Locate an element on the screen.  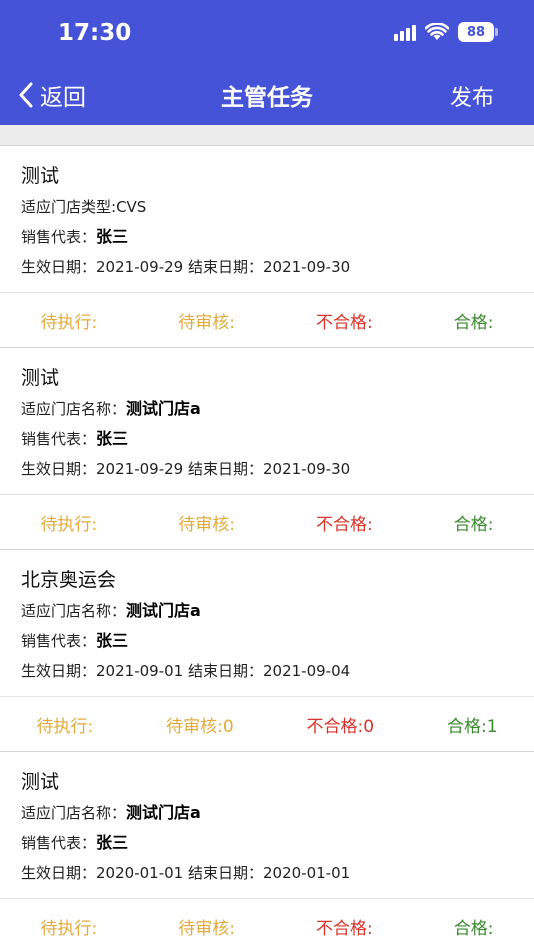
task-stats: 待执行: 待审核:0 不合格:0 合格:1 is located at coordinates (267, 724).